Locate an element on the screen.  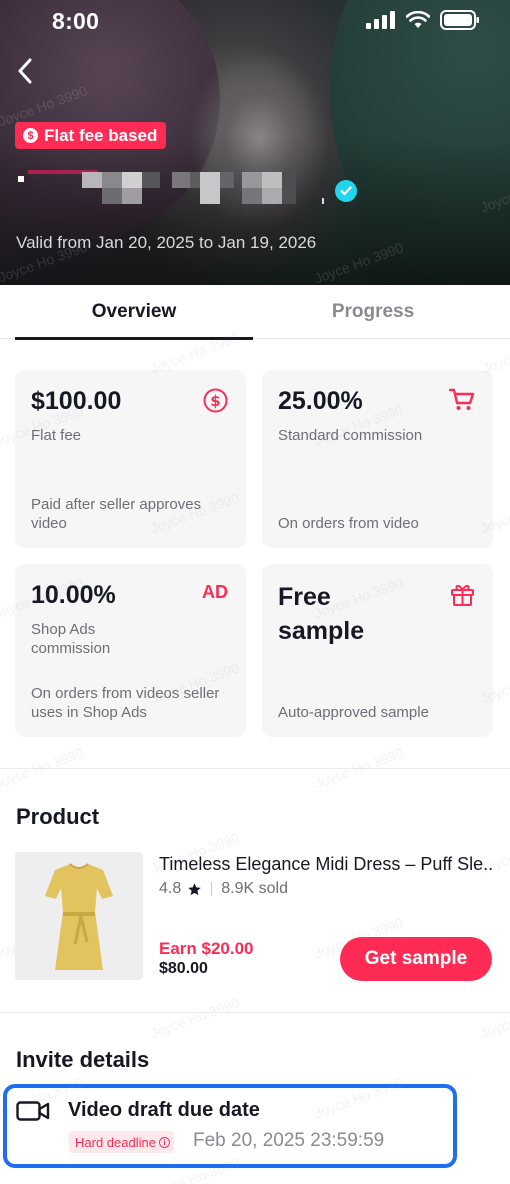
info-icon: i is located at coordinates (164, 1142).